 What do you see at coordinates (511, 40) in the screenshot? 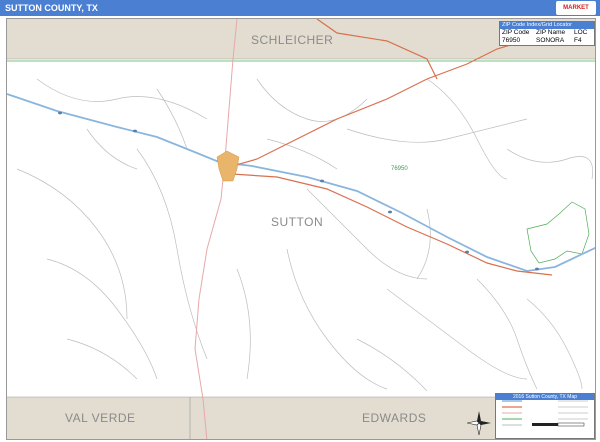
I see `locator-cell-zip: 76950` at bounding box center [511, 40].